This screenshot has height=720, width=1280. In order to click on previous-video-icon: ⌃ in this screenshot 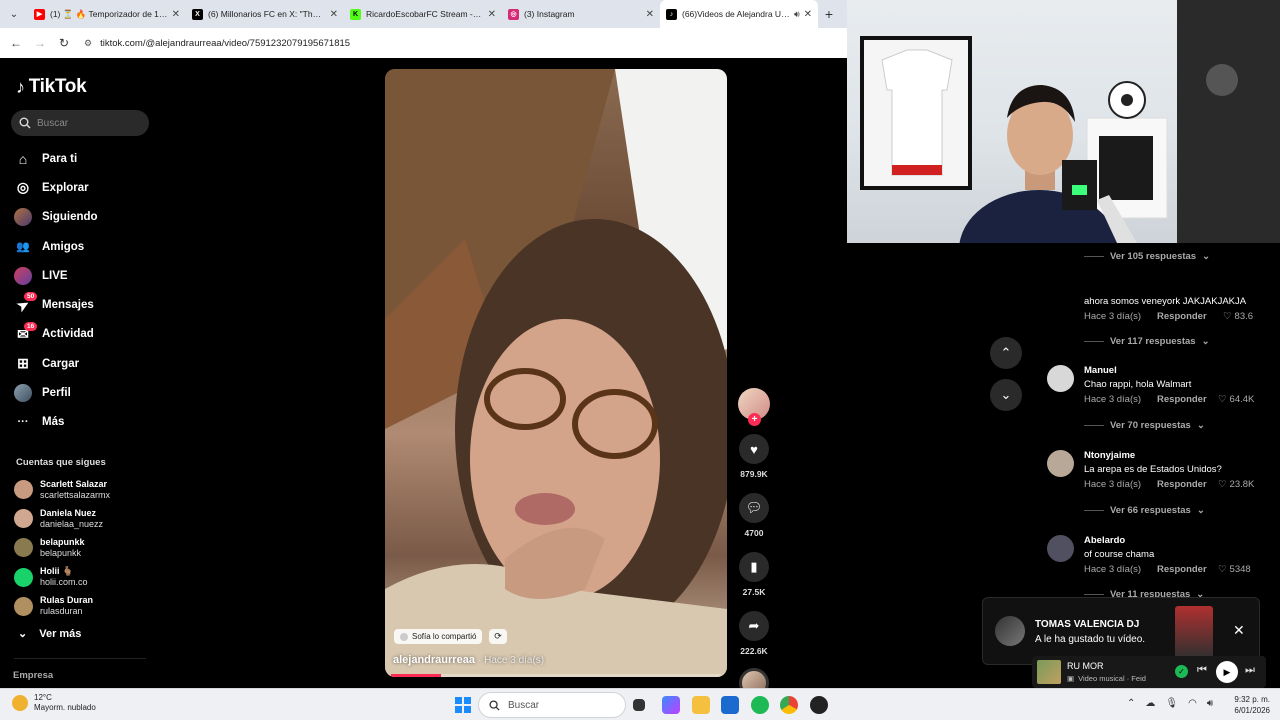, I will do `click(1006, 353)`.